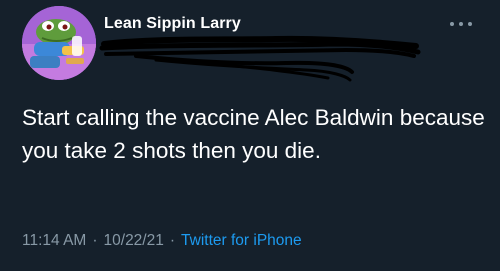 This screenshot has width=500, height=271. Describe the element at coordinates (241, 241) in the screenshot. I see `tweet-source-link: Twitter for iPhone` at that location.